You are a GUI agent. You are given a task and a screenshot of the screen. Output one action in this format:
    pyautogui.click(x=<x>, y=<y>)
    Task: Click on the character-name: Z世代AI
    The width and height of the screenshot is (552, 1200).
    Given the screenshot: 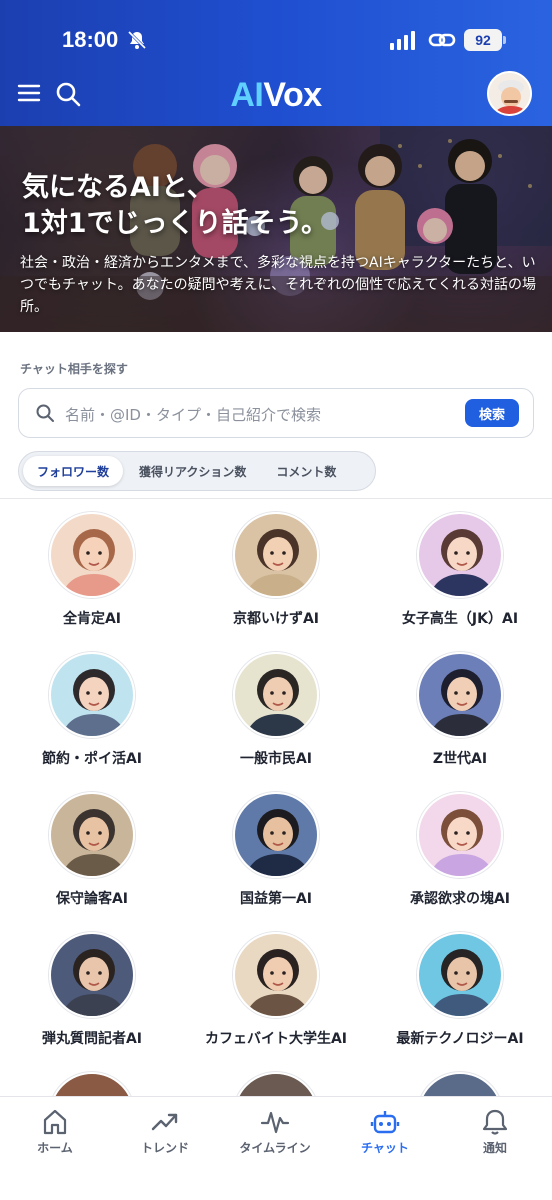 What is the action you would take?
    pyautogui.click(x=460, y=759)
    